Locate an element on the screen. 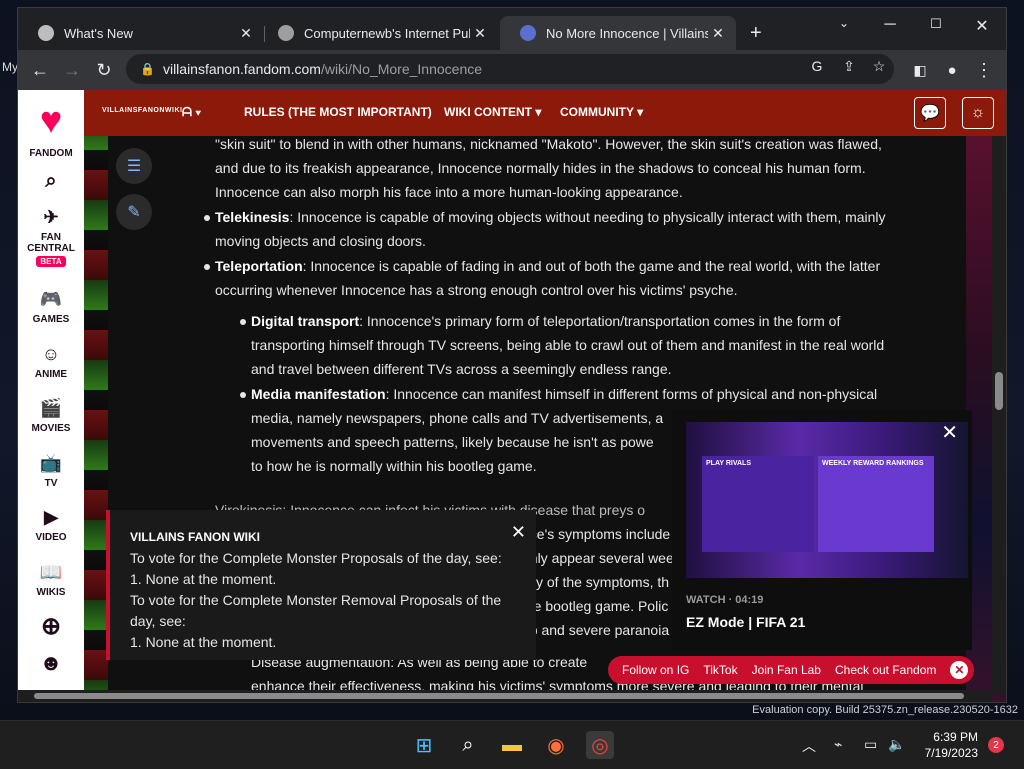 The width and height of the screenshot is (1024, 769). video-thumbnail: PLAY RIVALS WEEKLY REWARD RANKINGS is located at coordinates (827, 500).